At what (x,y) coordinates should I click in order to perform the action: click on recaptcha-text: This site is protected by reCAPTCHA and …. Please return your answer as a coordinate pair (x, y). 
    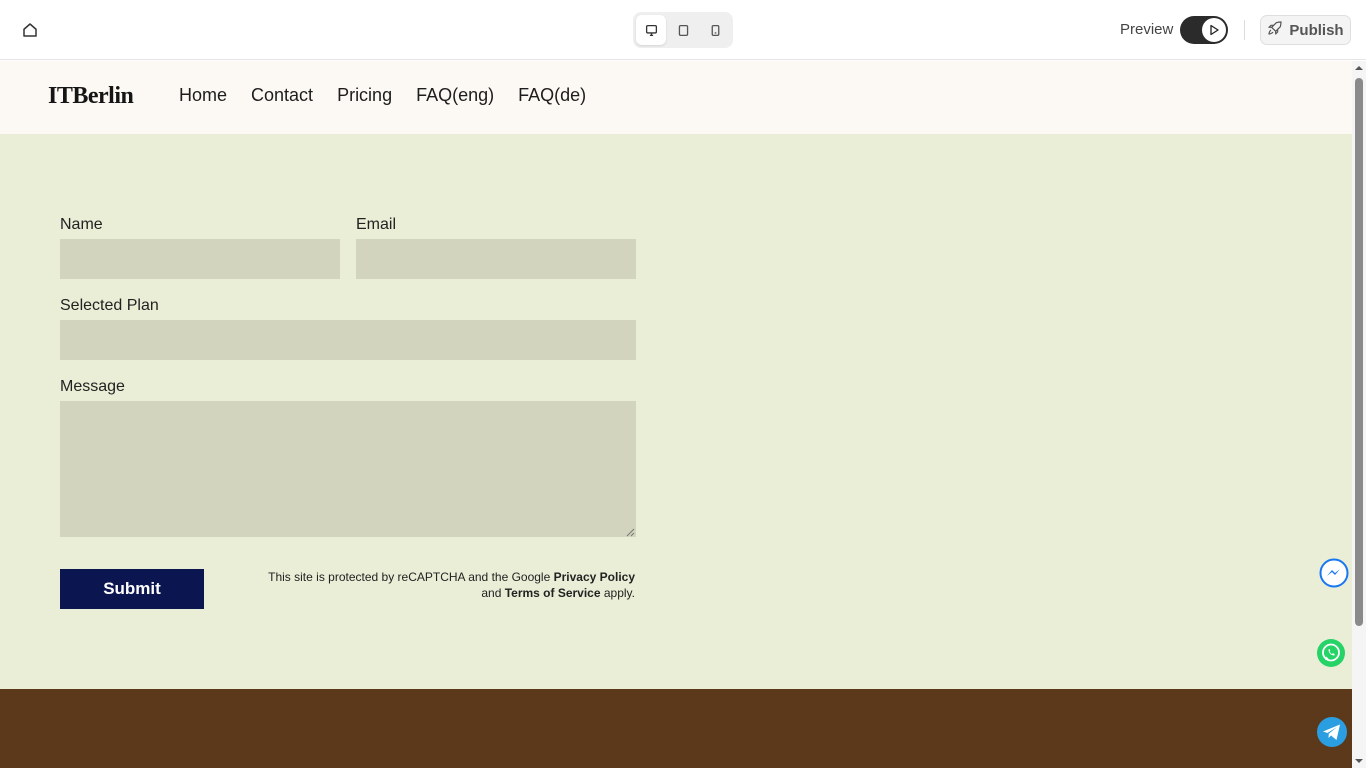
    Looking at the image, I should click on (411, 577).